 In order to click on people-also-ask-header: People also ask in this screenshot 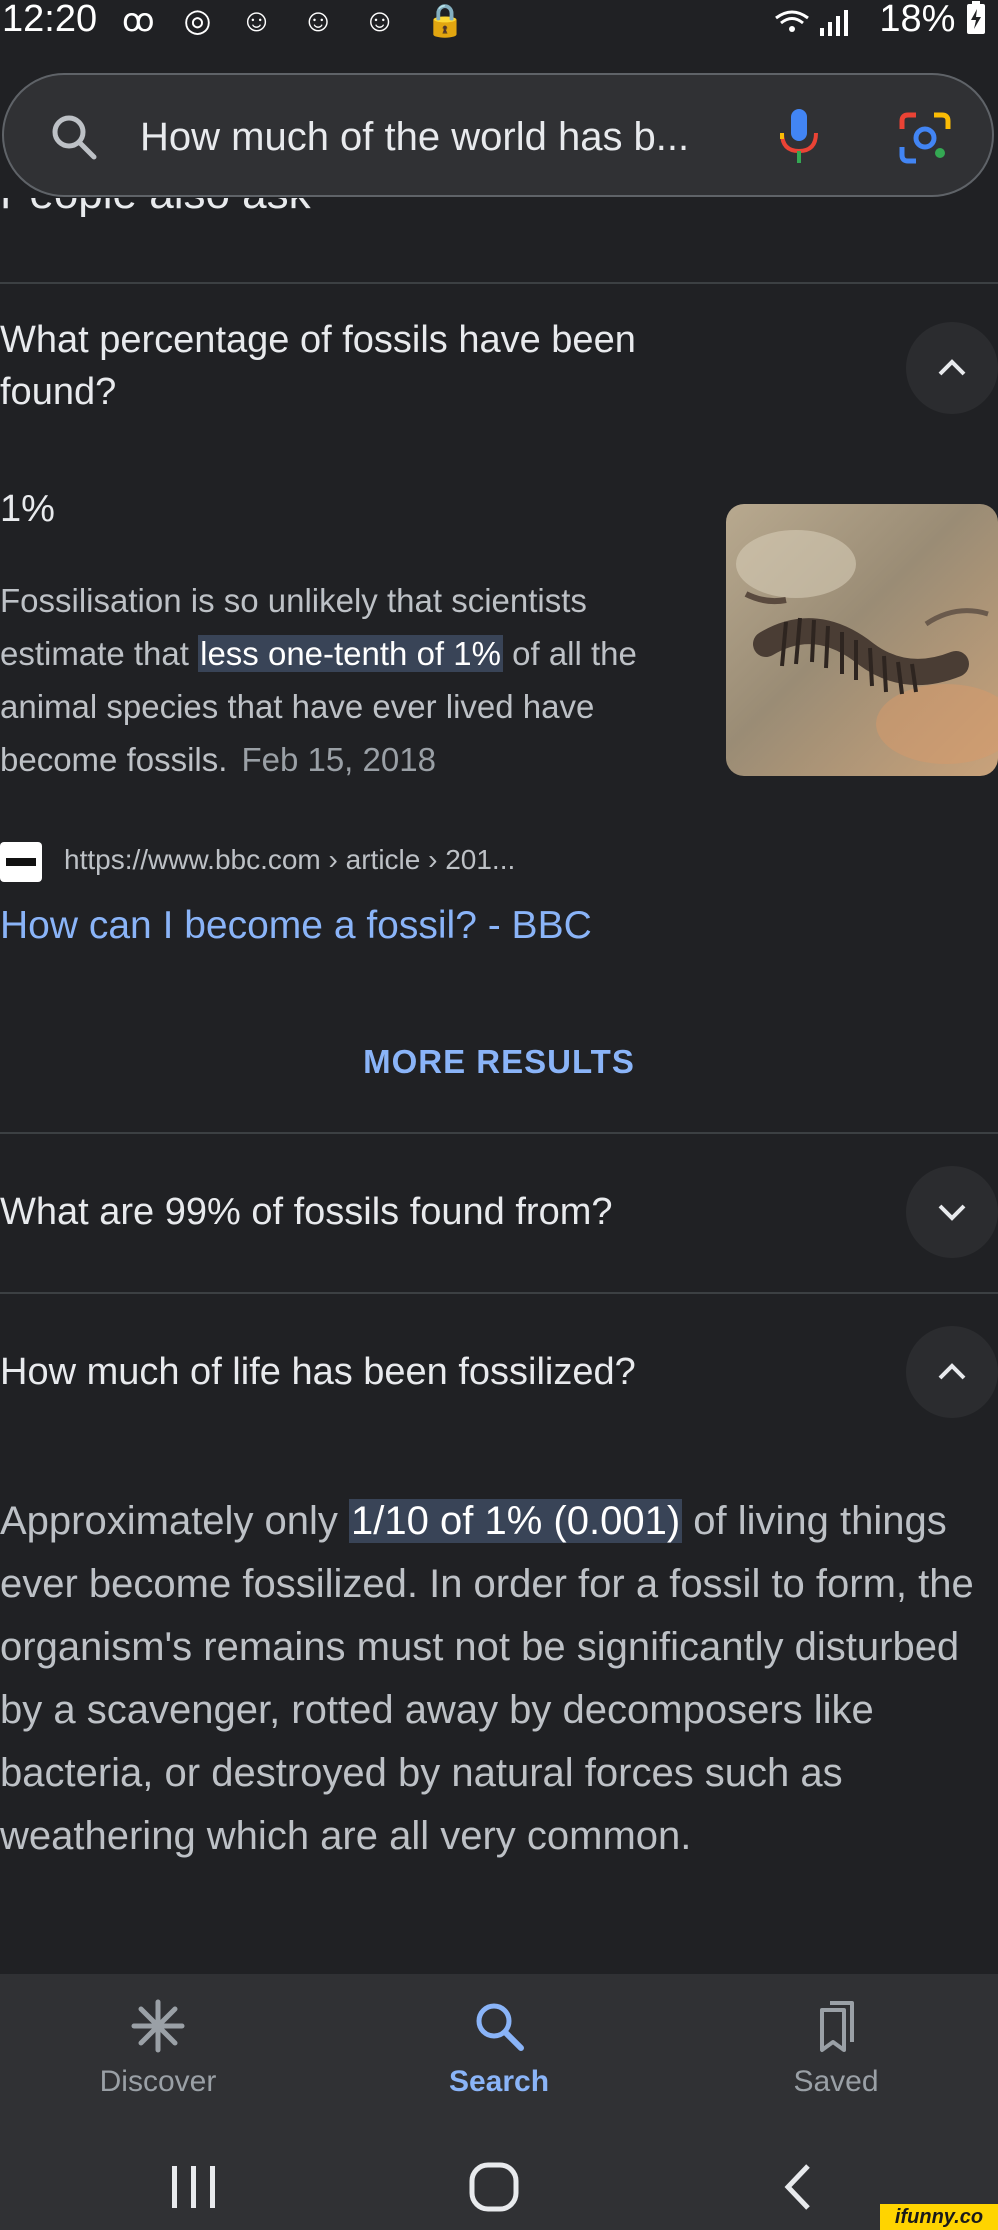, I will do `click(200, 213)`.